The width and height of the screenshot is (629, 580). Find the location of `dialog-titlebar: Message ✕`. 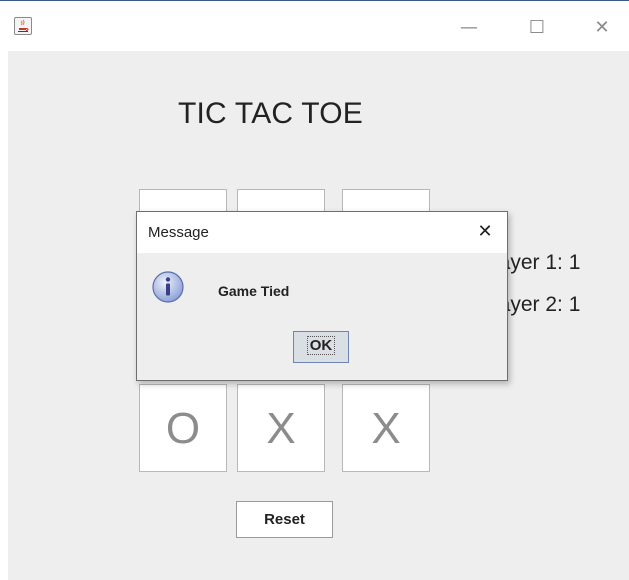

dialog-titlebar: Message ✕ is located at coordinates (322, 232).